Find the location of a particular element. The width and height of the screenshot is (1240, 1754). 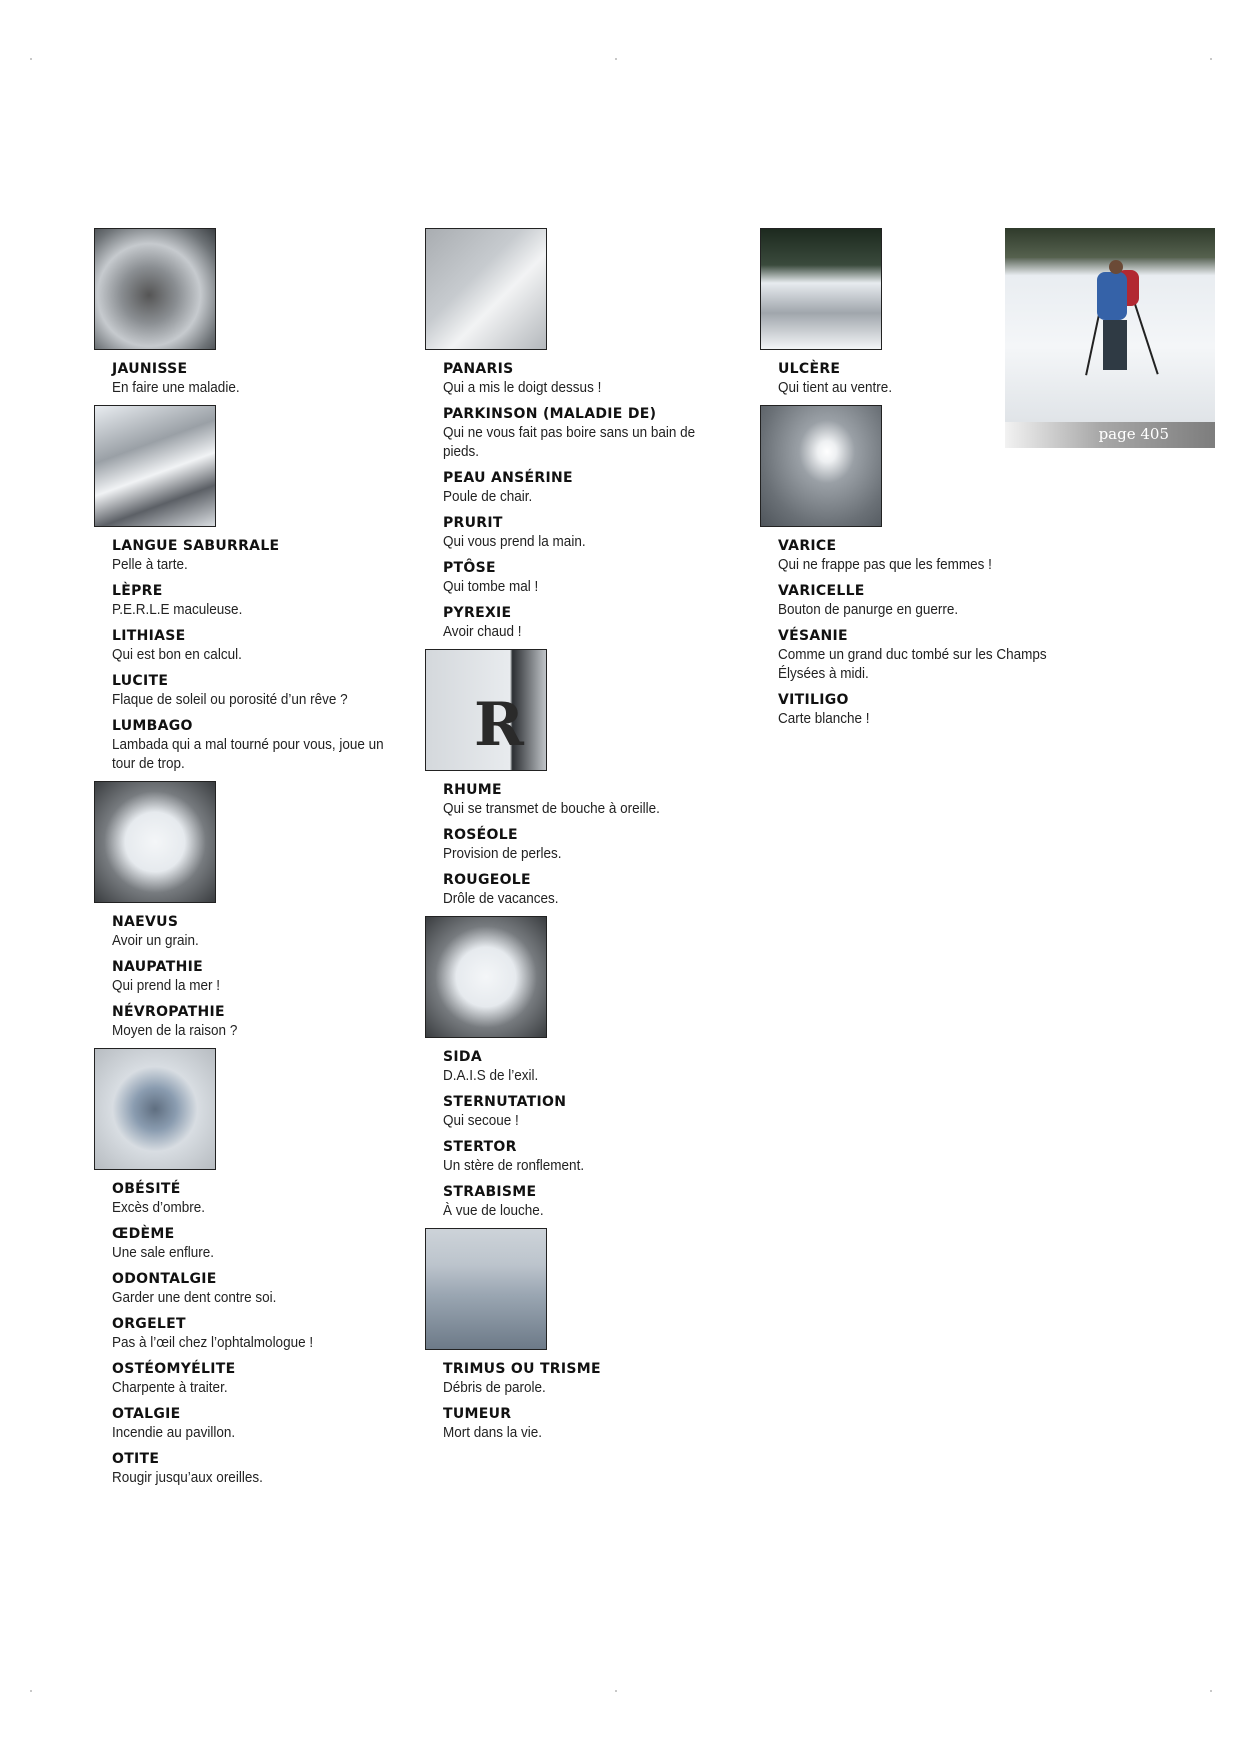

glossary-definition: D.A.I.S de l’exil. is located at coordinates (491, 1075).